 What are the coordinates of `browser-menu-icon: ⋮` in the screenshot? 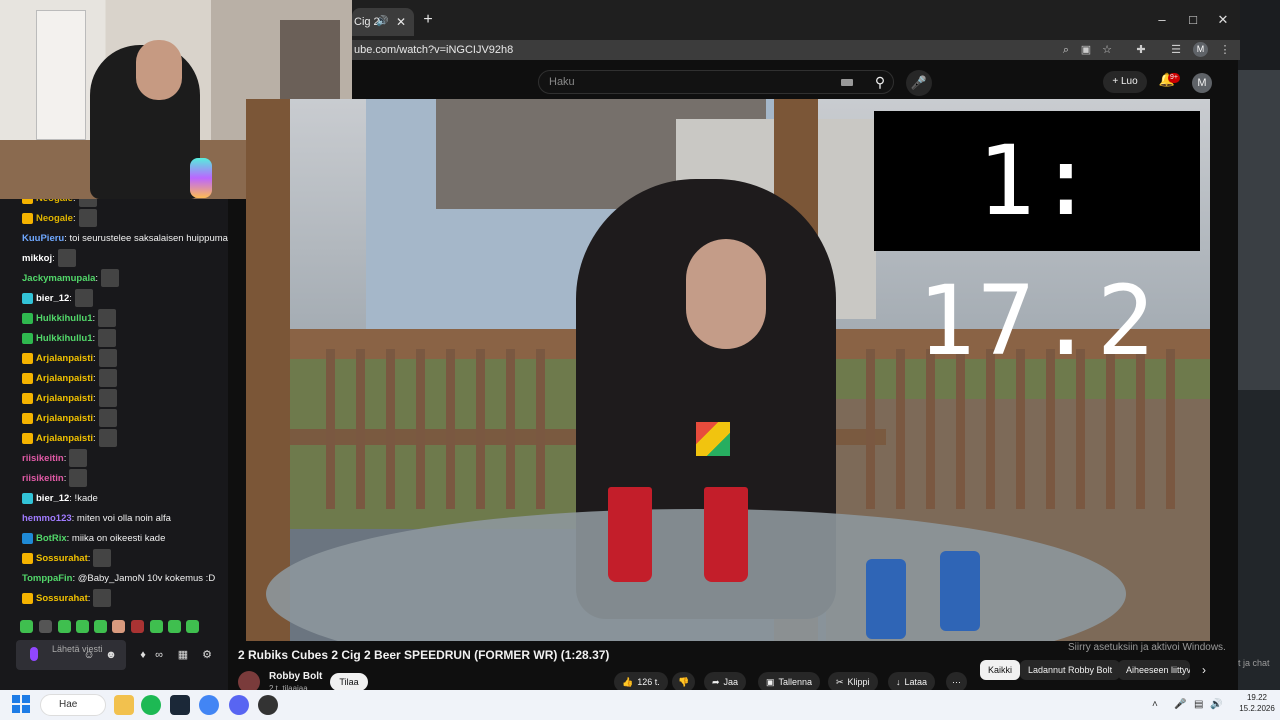 It's located at (1225, 50).